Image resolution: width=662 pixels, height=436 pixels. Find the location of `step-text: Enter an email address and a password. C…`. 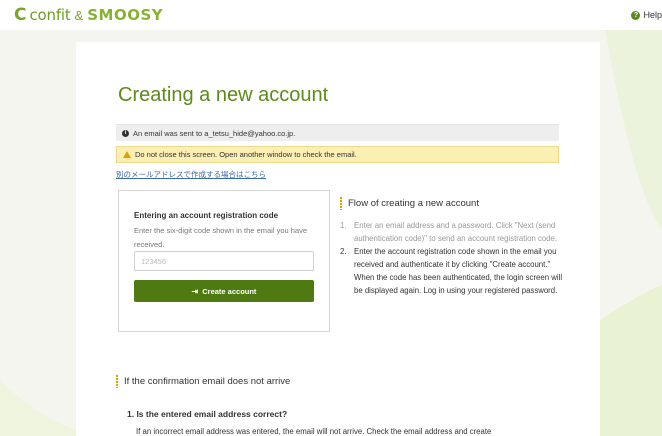

step-text: Enter an email address and a password. C… is located at coordinates (456, 232).